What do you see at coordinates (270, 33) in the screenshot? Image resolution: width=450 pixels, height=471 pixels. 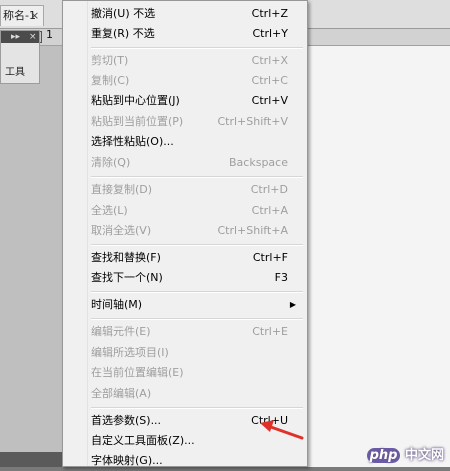 I see `menu-item-shortcut: Ctrl+Y` at bounding box center [270, 33].